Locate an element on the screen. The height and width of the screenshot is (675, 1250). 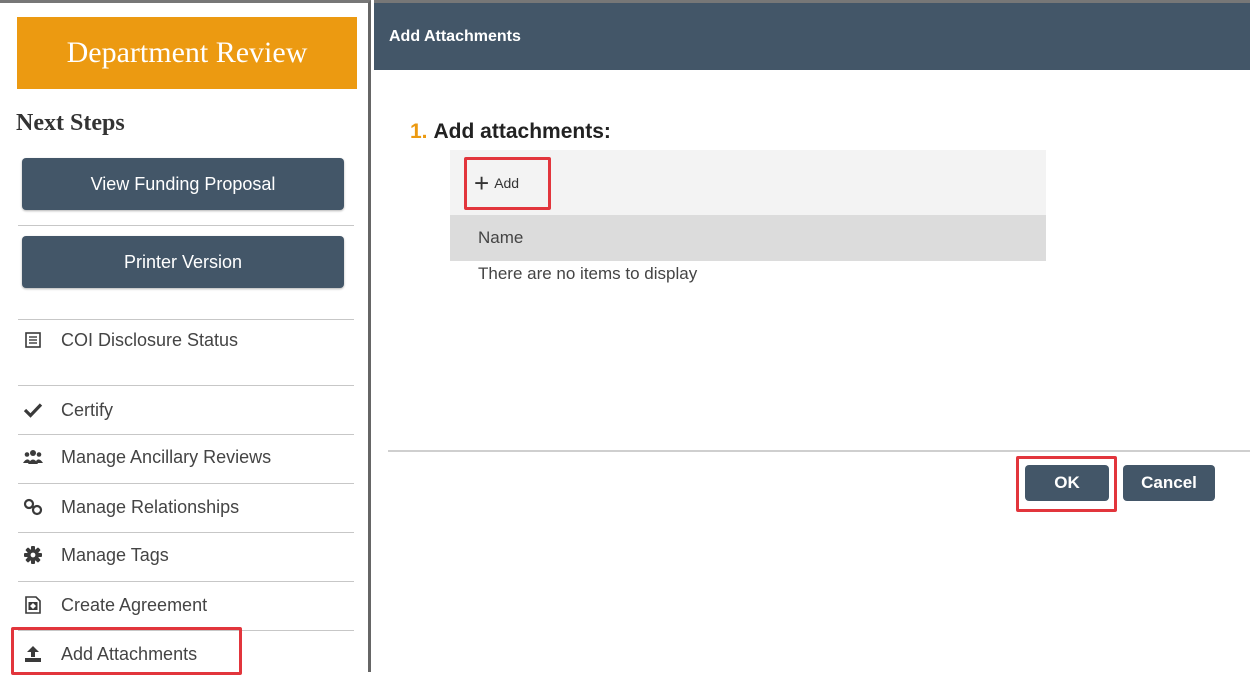
sidebar-action-manage-tags: Manage Tags is located at coordinates (187, 555).